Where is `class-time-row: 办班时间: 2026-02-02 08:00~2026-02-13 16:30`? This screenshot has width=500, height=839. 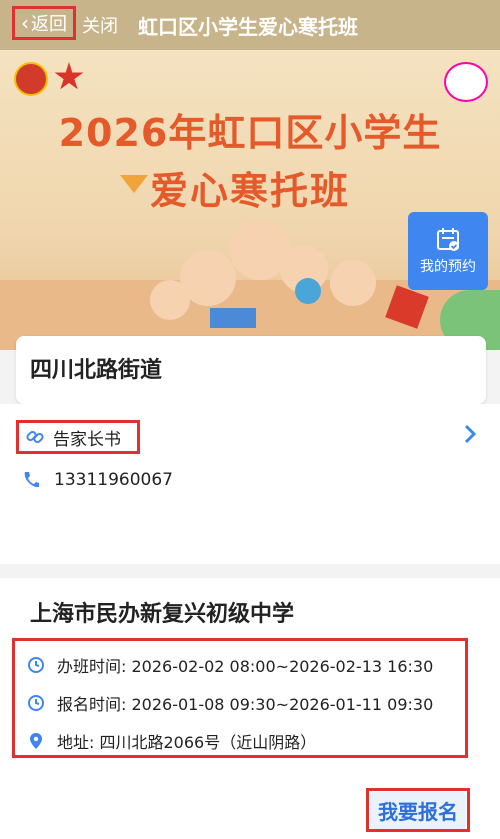 class-time-row: 办班时间: 2026-02-02 08:00~2026-02-13 16:30 is located at coordinates (230, 665).